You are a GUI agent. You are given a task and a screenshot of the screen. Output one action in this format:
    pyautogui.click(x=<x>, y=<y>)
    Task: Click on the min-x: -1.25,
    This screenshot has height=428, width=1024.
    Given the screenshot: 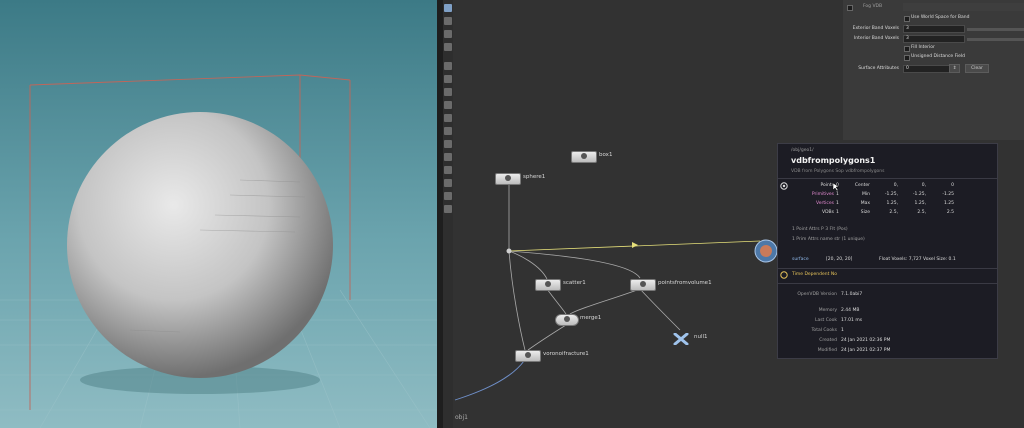 What is the action you would take?
    pyautogui.click(x=891, y=194)
    